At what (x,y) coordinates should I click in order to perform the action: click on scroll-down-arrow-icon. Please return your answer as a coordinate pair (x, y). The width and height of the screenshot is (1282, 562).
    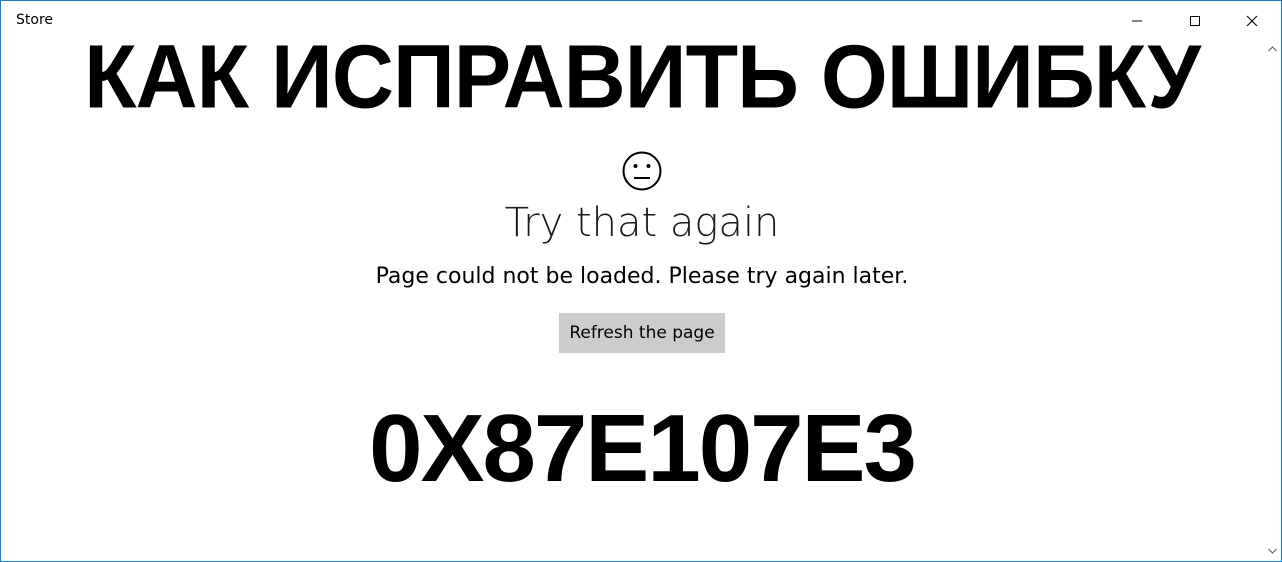
    Looking at the image, I should click on (1272, 551).